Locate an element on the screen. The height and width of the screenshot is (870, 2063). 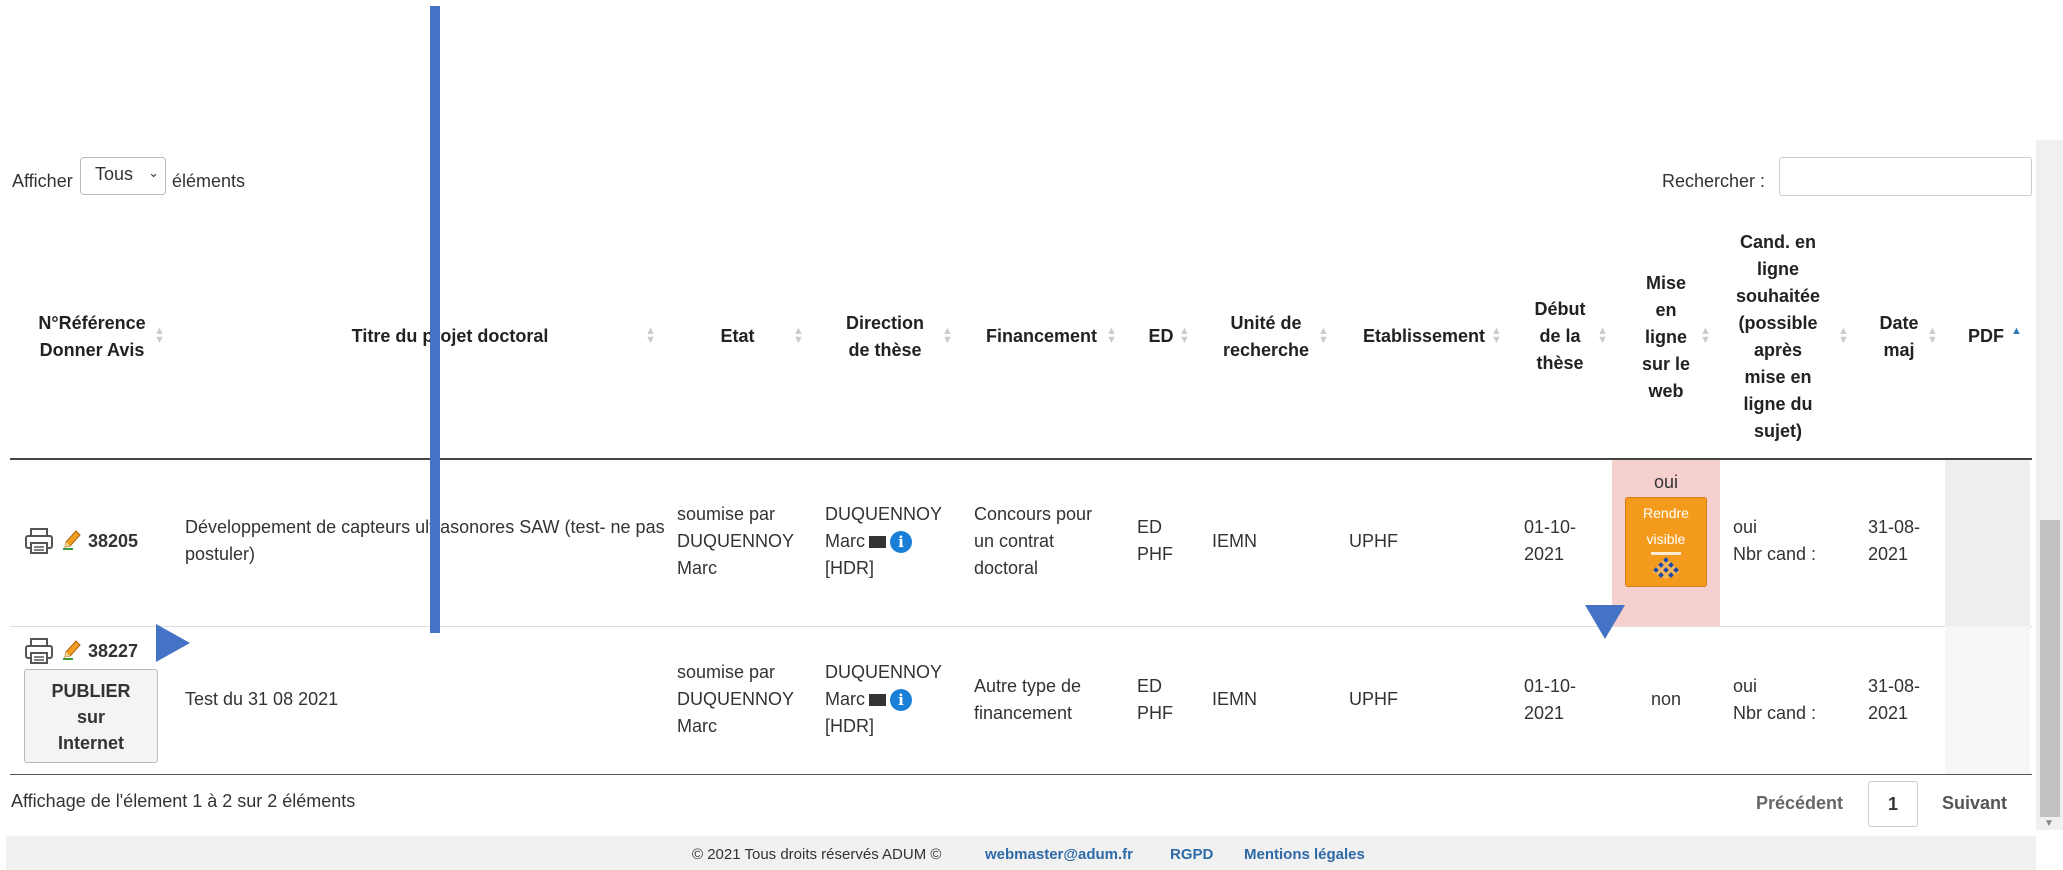
row-mise-en-ligne: non is located at coordinates (1666, 699).